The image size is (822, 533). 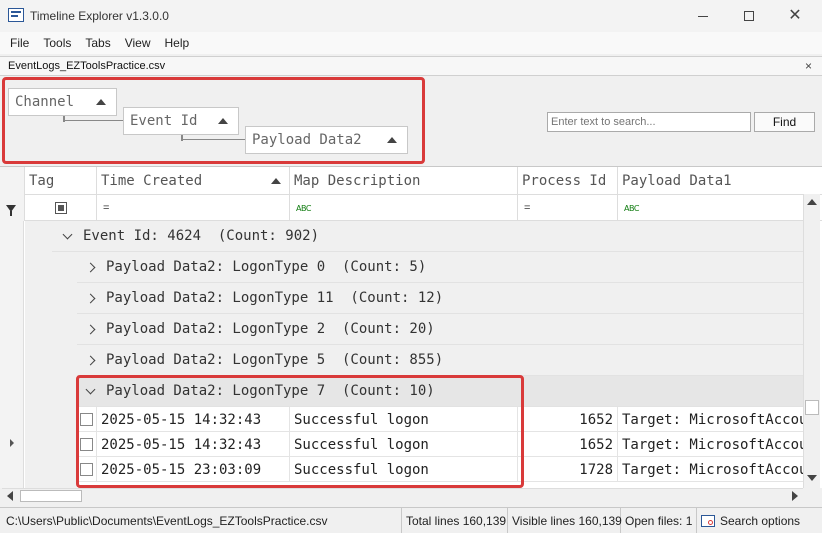 What do you see at coordinates (411, 43) in the screenshot?
I see `menu-bar: File Tools Tabs View Help` at bounding box center [411, 43].